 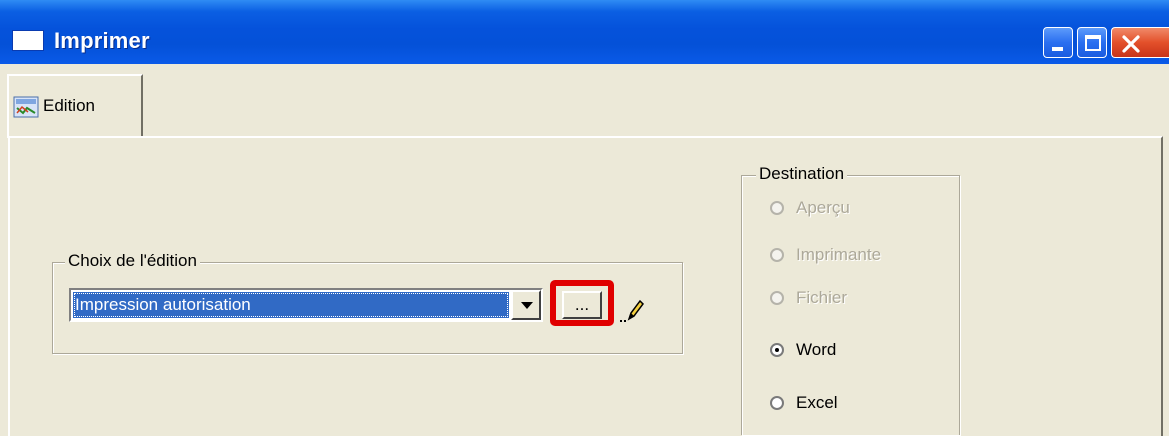 I want to click on edition-select: Impression autorisation, so click(x=306, y=305).